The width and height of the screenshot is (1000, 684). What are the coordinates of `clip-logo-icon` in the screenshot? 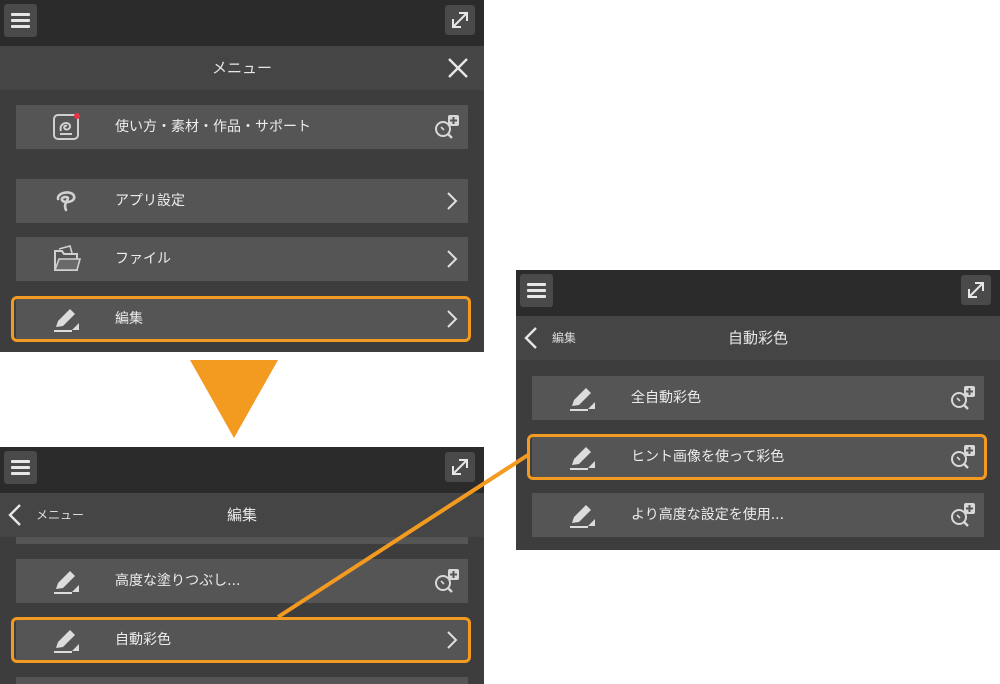 It's located at (66, 201).